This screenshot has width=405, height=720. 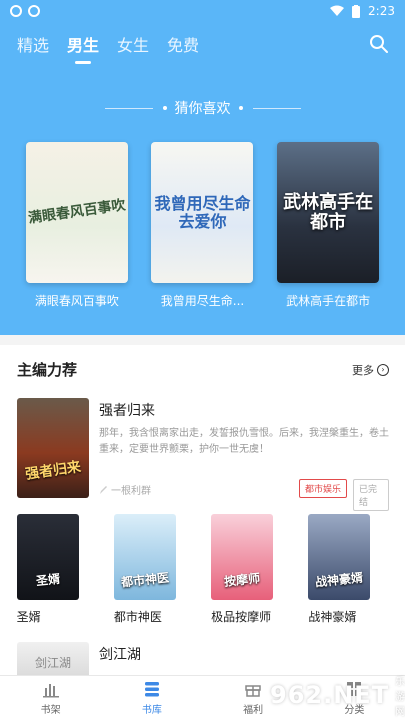 I want to click on book-cover: 按摩师, so click(x=242, y=557).